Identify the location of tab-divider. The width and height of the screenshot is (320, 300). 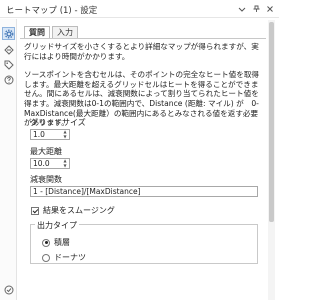
(143, 38).